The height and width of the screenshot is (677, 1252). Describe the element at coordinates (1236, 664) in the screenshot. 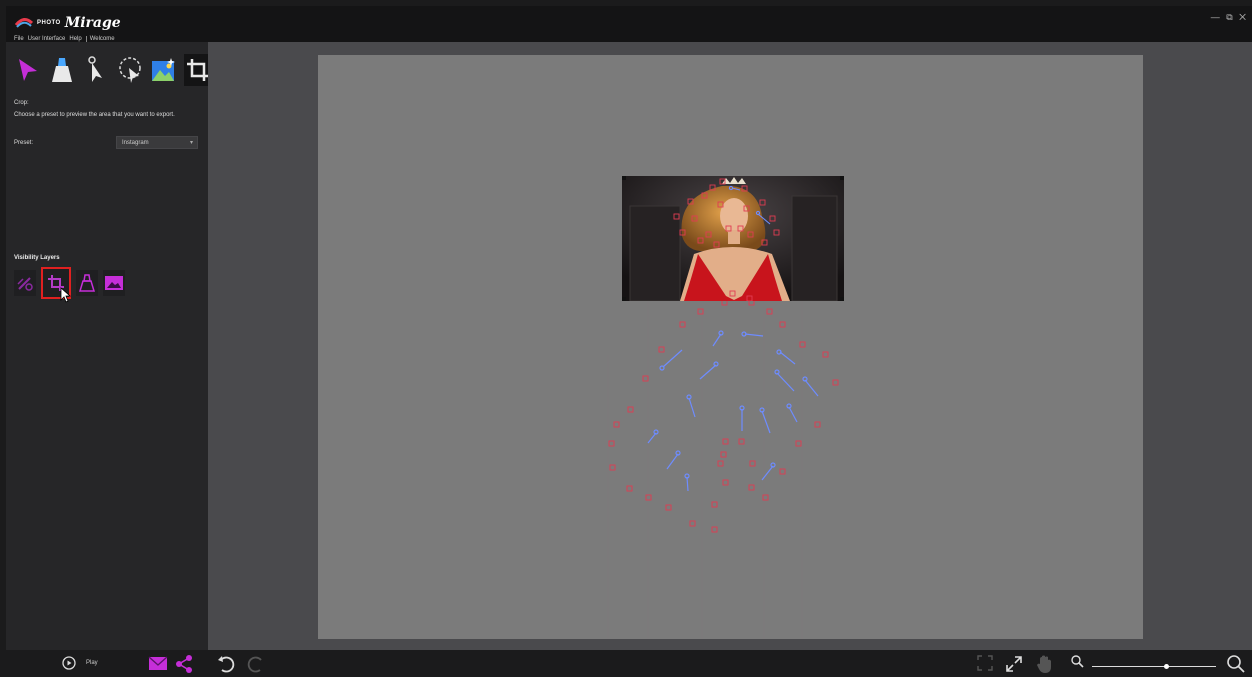

I see `zoom-in-icon` at that location.